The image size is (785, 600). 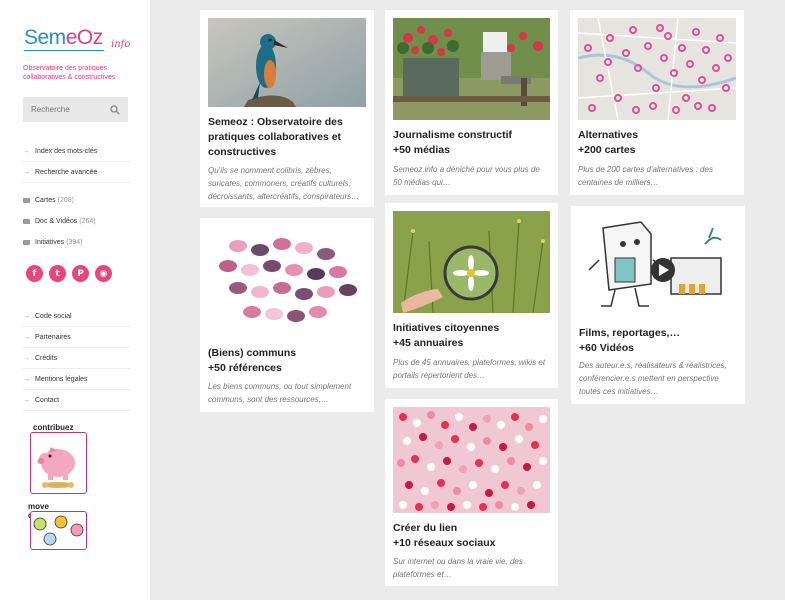 I want to click on search-input, so click(x=66, y=109).